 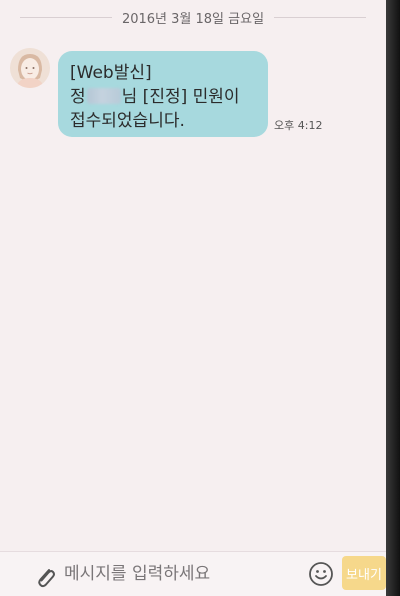 I want to click on redacted-name-blur, so click(x=103, y=96).